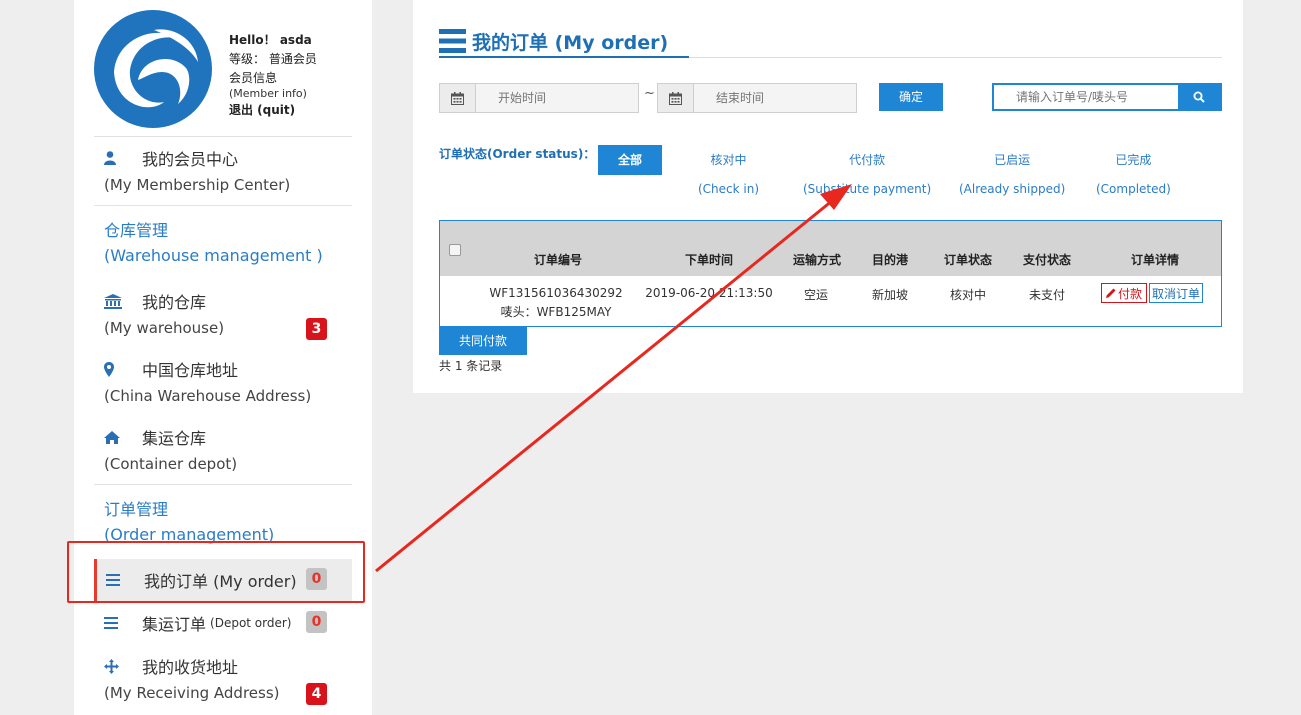 Image resolution: width=1301 pixels, height=715 pixels. I want to click on column-header: 订单编号, so click(558, 260).